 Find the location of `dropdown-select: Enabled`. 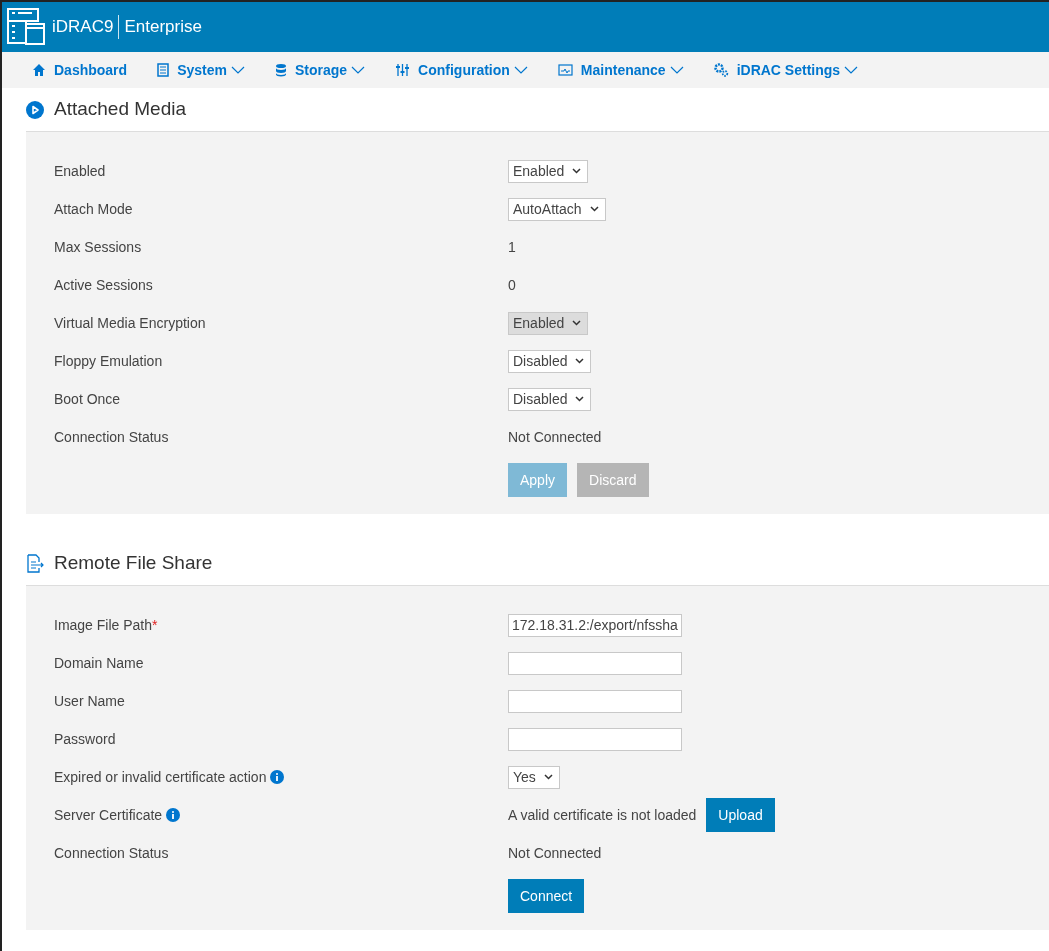

dropdown-select: Enabled is located at coordinates (548, 171).